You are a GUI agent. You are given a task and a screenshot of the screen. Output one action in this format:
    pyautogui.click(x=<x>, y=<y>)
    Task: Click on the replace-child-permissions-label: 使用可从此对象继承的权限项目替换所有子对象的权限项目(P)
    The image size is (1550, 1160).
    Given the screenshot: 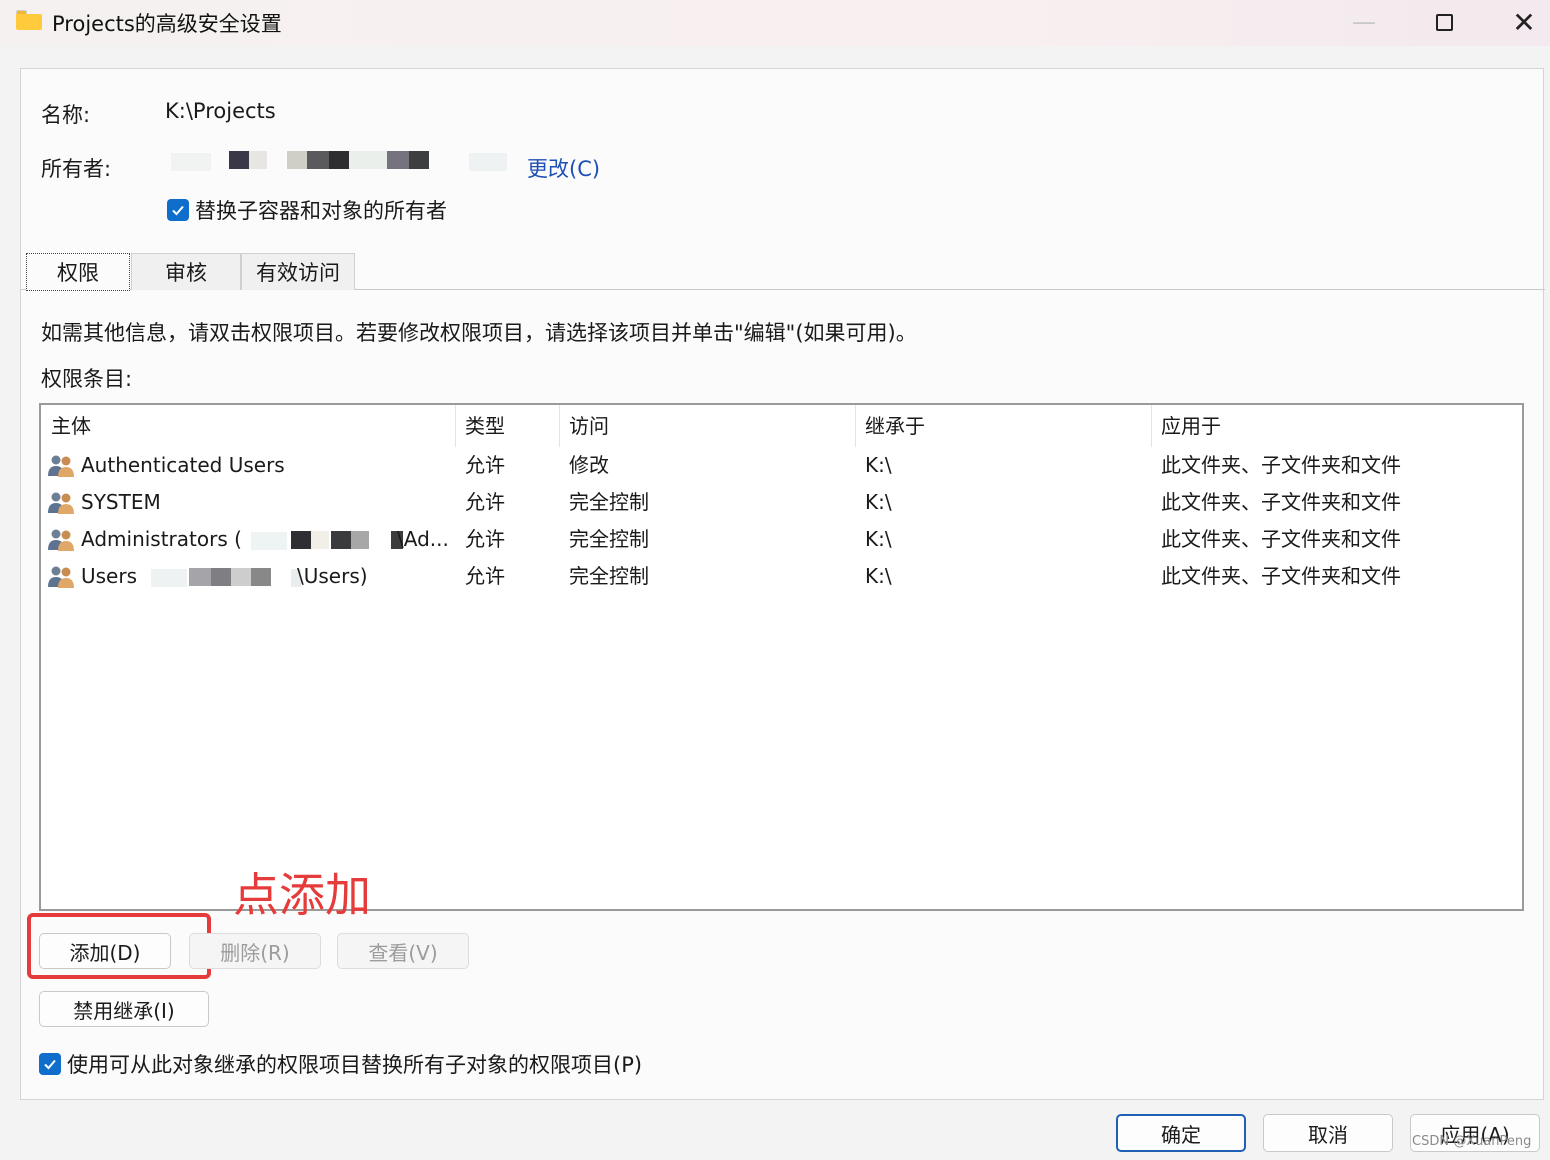 What is the action you would take?
    pyautogui.click(x=355, y=1065)
    